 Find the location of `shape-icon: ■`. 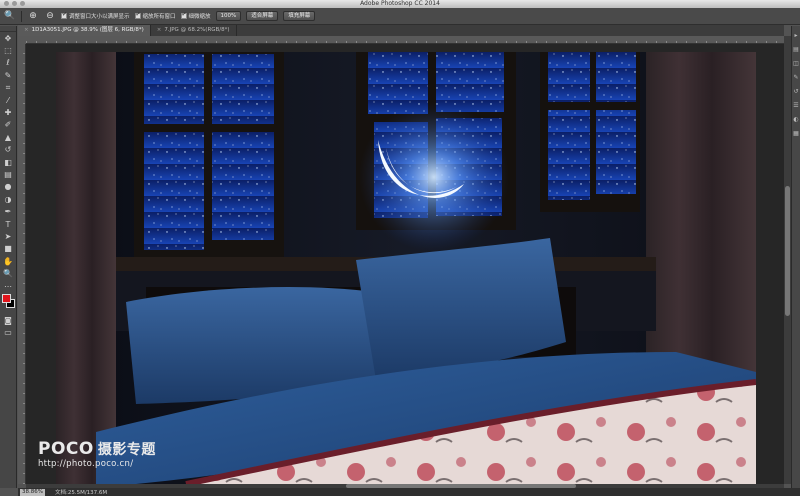

shape-icon: ■ is located at coordinates (8, 249).